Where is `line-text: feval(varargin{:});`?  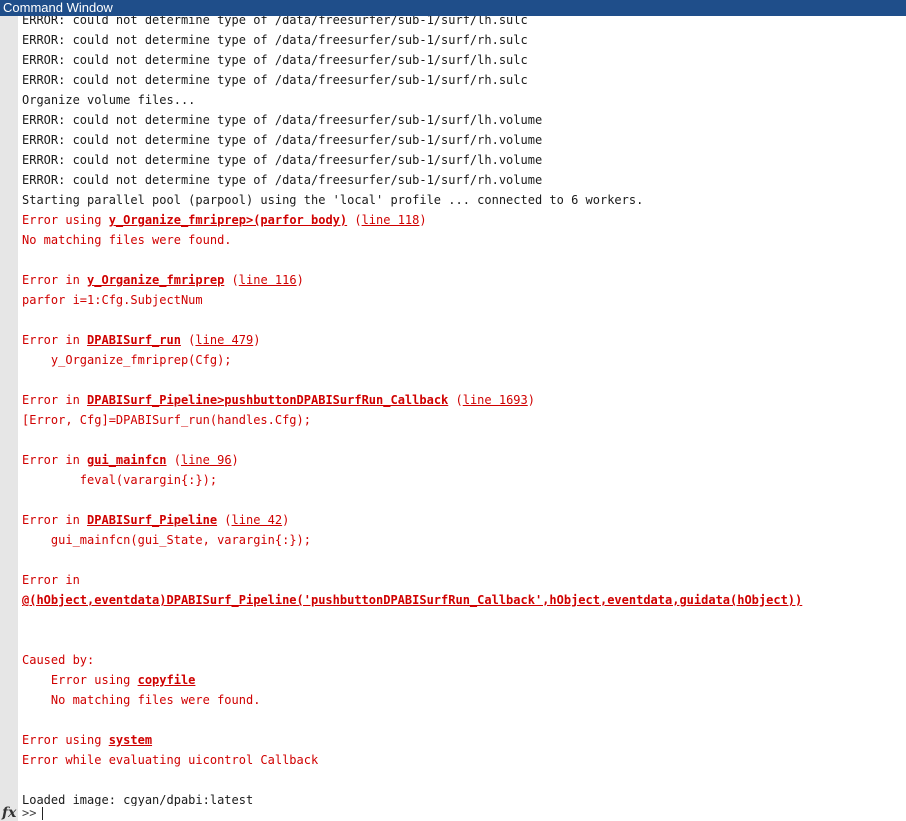 line-text: feval(varargin{:}); is located at coordinates (148, 480).